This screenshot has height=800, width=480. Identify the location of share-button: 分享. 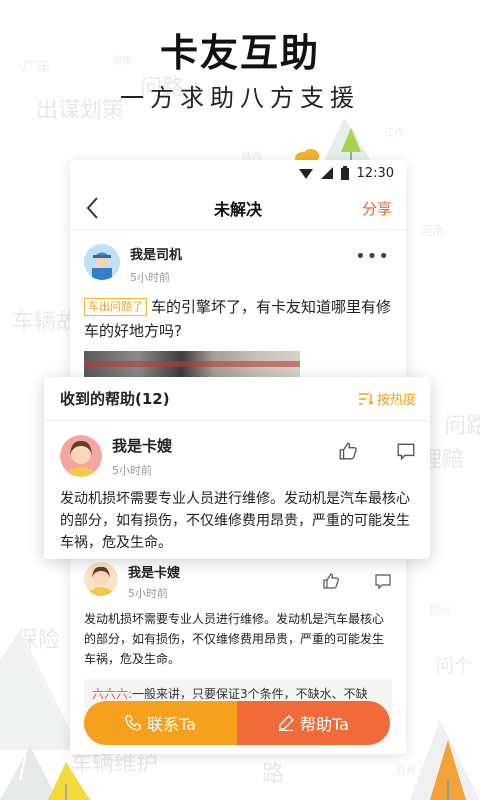
(377, 208).